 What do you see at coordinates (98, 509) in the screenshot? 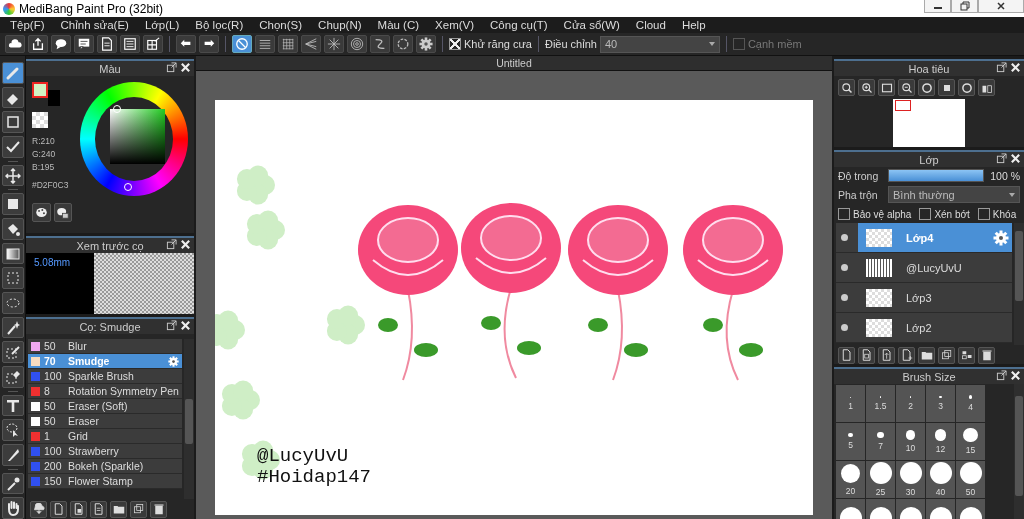
I see `script-page-icon` at bounding box center [98, 509].